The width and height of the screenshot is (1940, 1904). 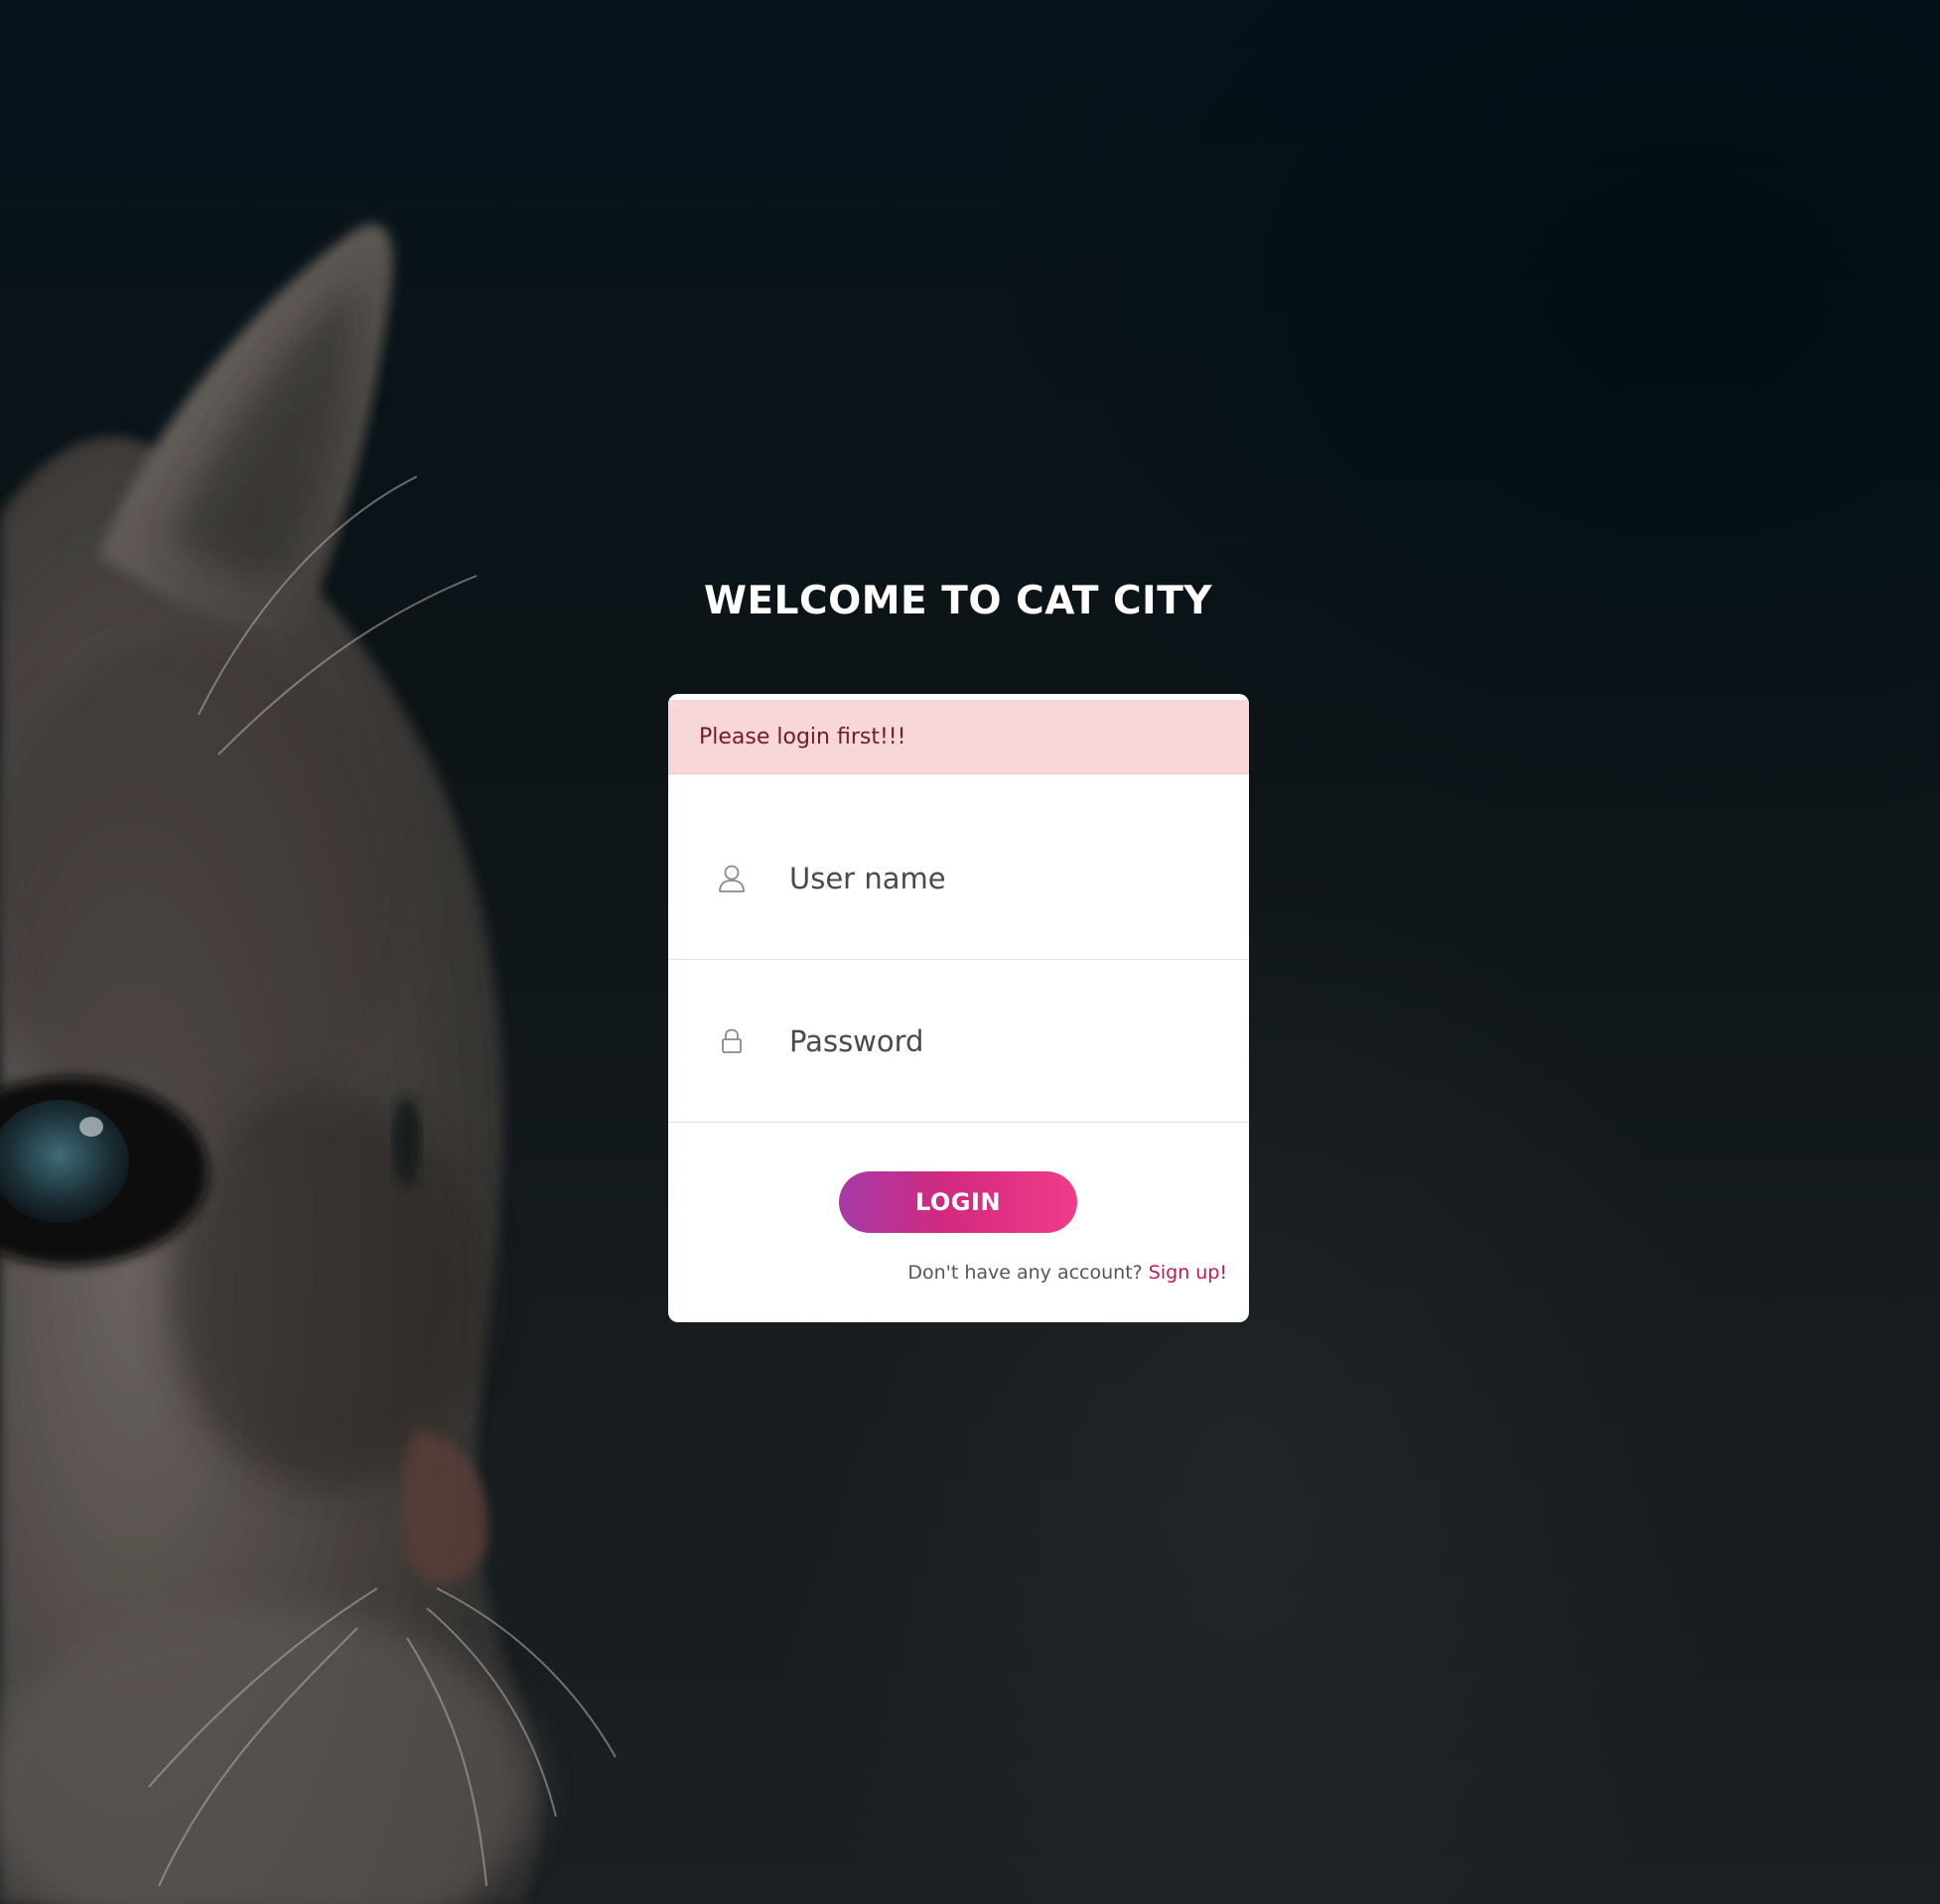 I want to click on signup-link: Sign up!, so click(x=1188, y=1273).